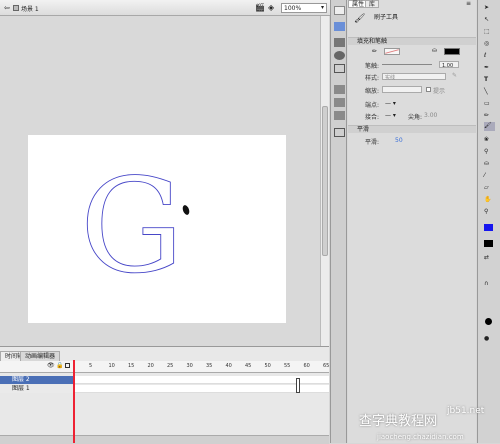 The height and width of the screenshot is (444, 500). Describe the element at coordinates (372, 78) in the screenshot. I see `style-label: 样式:` at that location.